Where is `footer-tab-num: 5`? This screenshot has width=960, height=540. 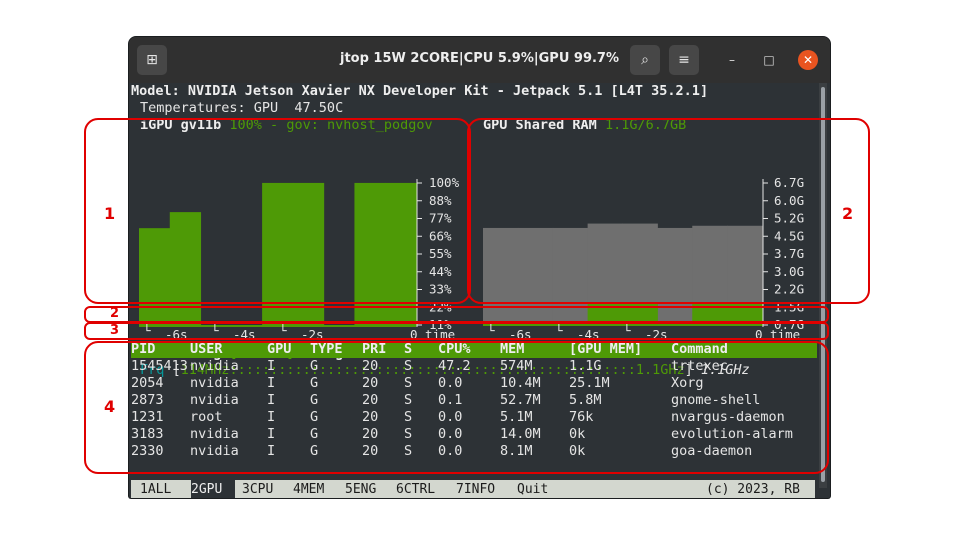 footer-tab-num: 5 is located at coordinates (349, 489).